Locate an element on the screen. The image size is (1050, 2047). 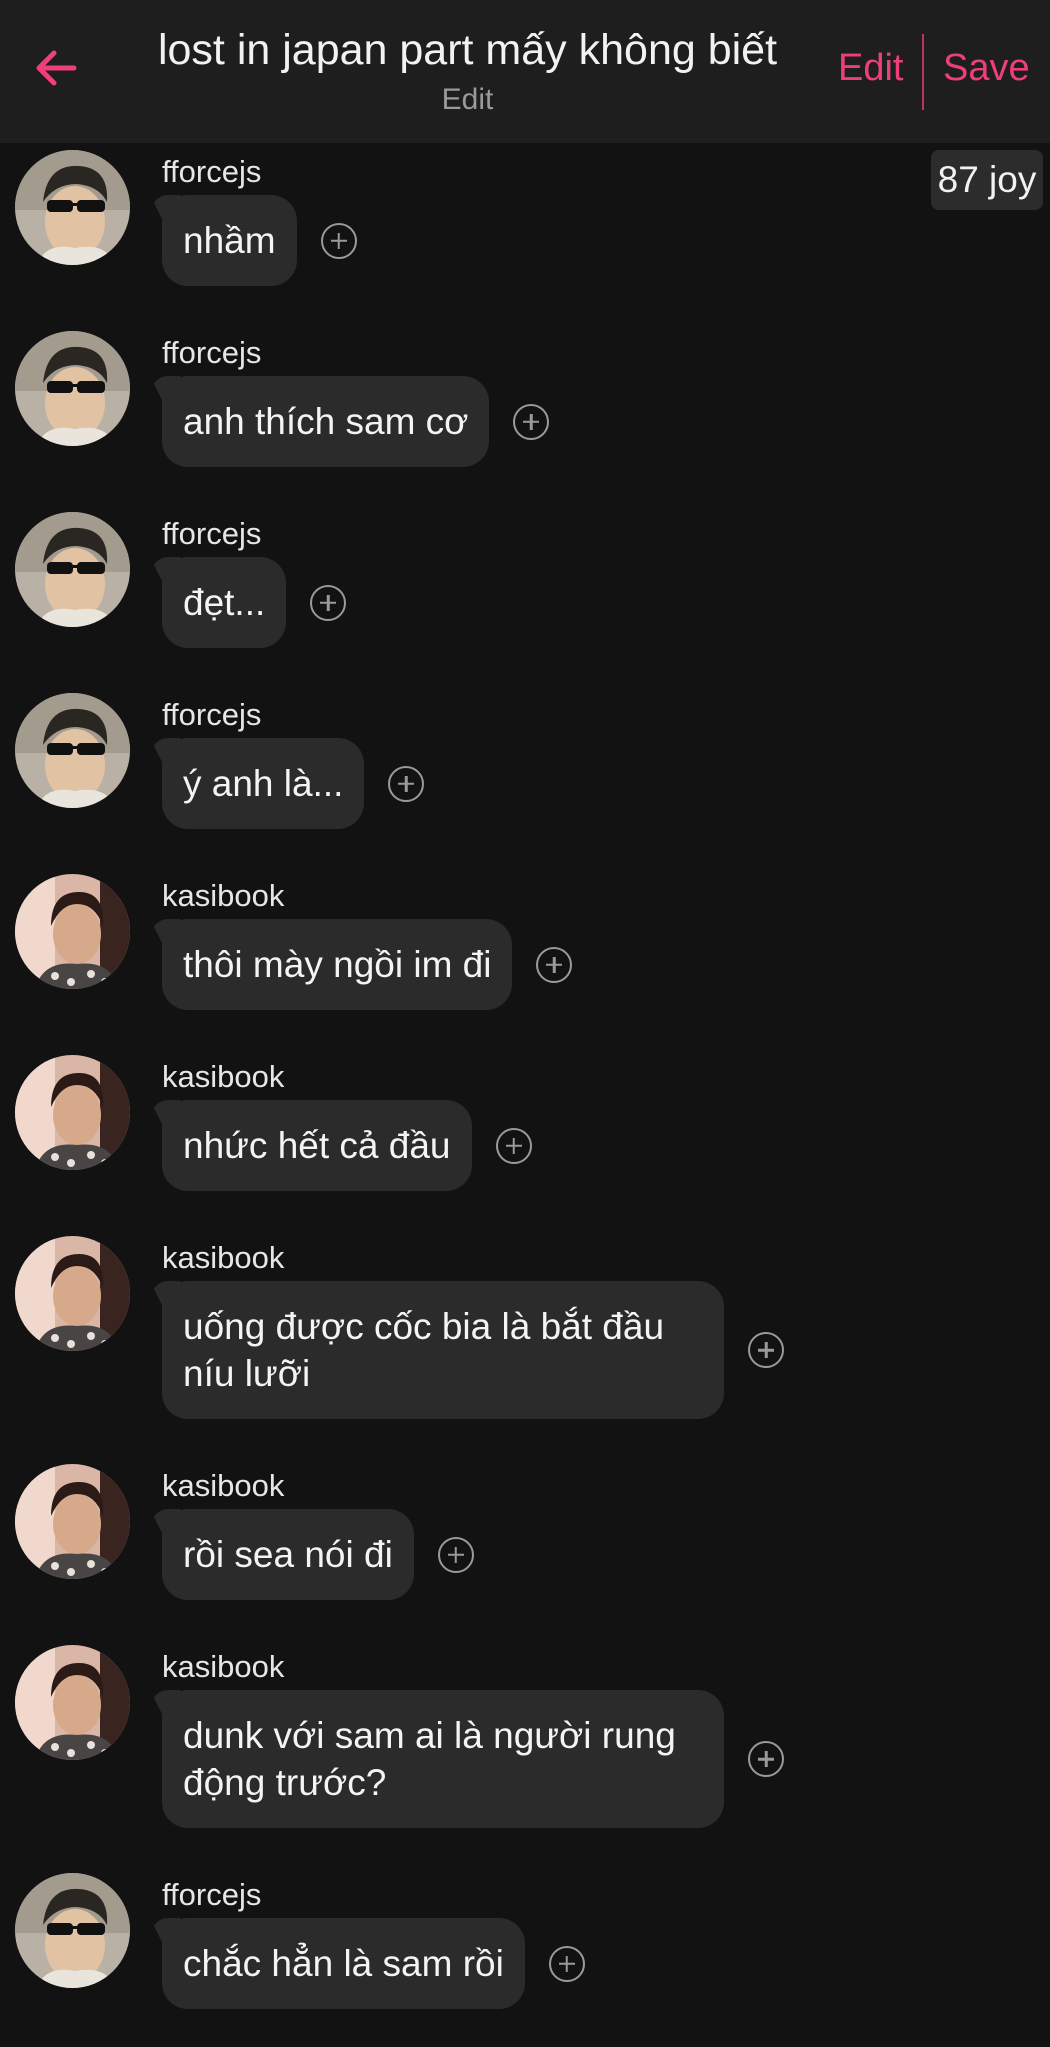
message-row: rồi sea nói đi is located at coordinates (606, 1554).